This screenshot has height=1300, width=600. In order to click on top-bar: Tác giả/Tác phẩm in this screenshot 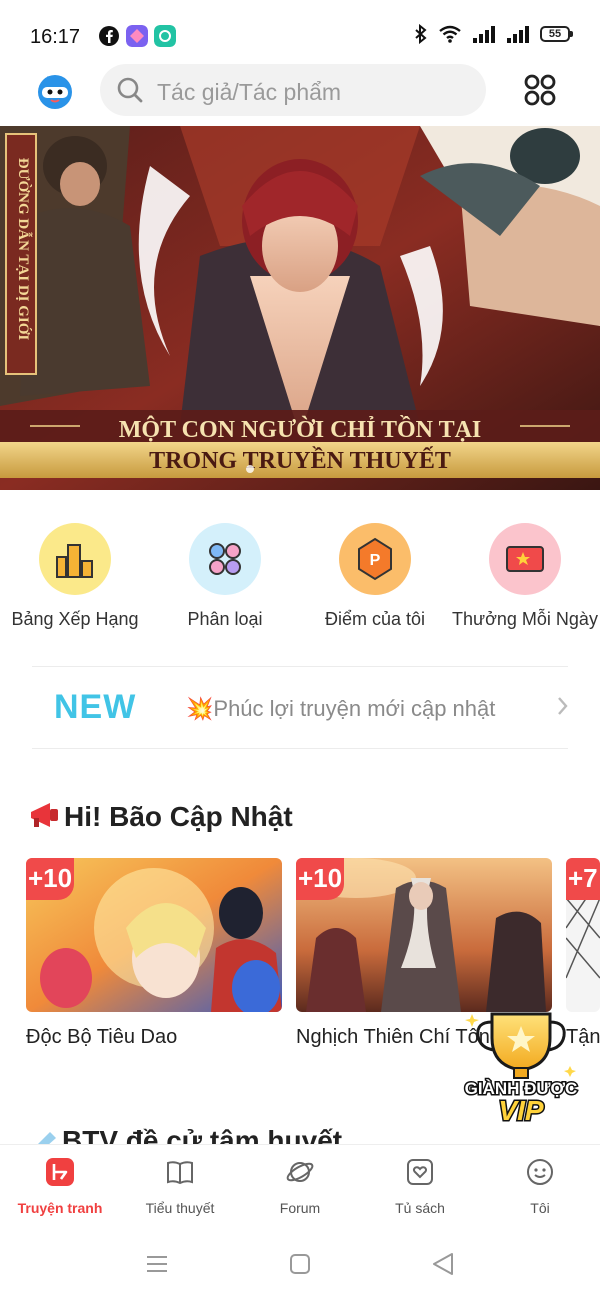, I will do `click(300, 92)`.